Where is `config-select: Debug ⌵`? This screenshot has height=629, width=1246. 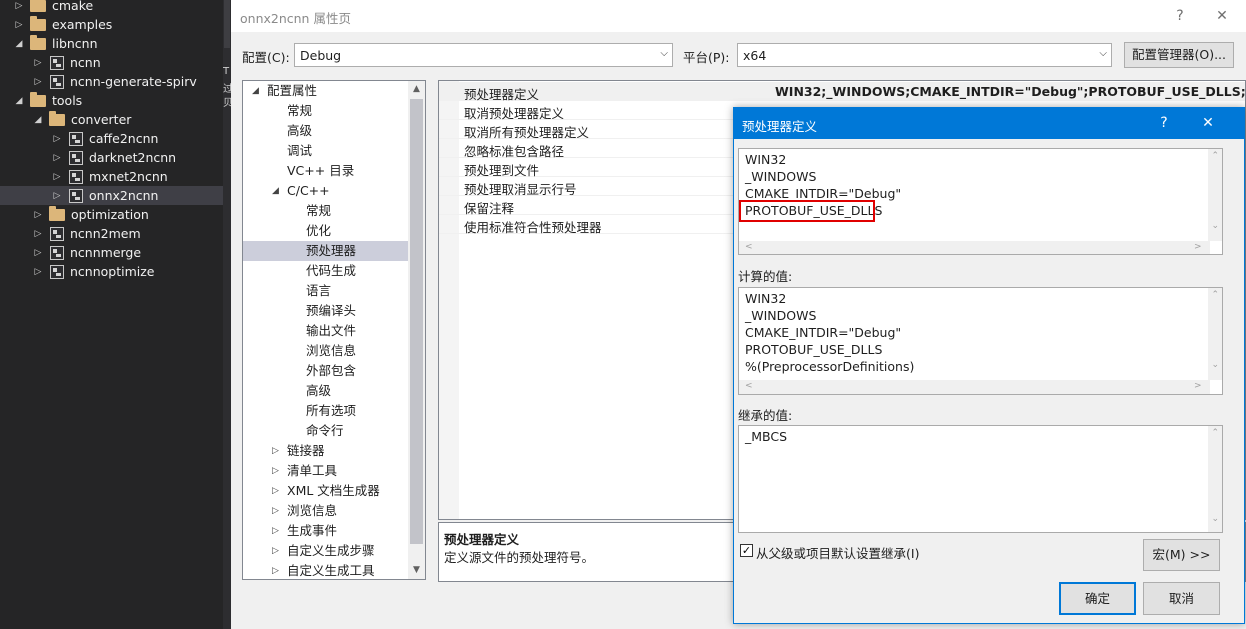
config-select: Debug ⌵ is located at coordinates (483, 55).